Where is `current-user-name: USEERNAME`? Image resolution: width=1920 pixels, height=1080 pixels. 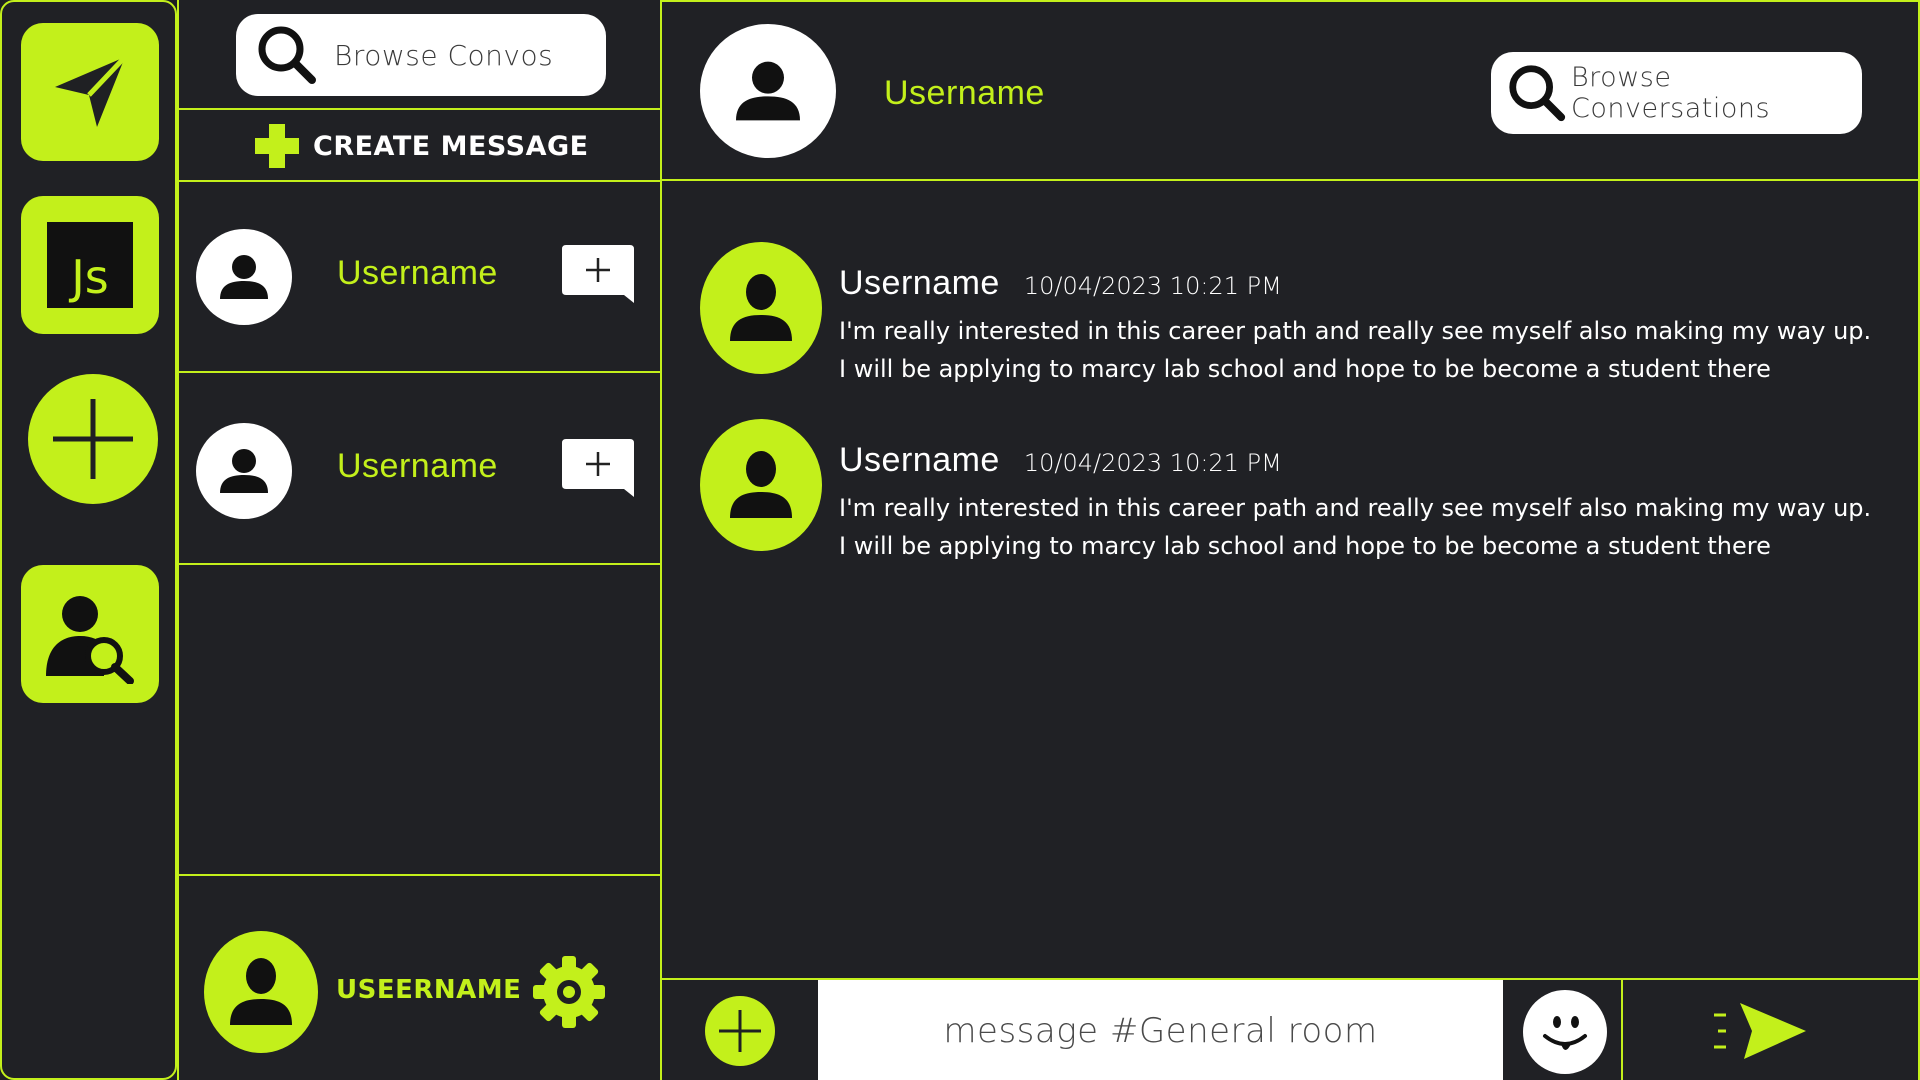
current-user-name: USEERNAME is located at coordinates (429, 990).